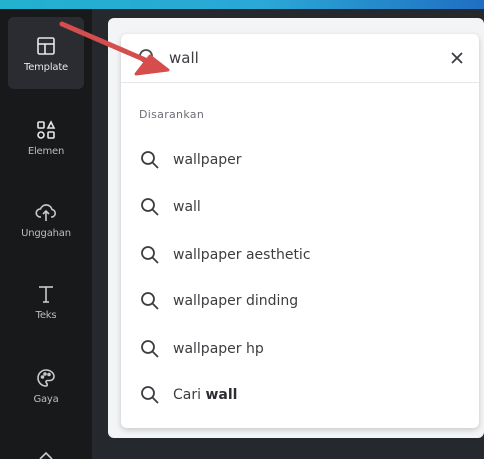 The image size is (484, 459). I want to click on sidebar-item-text: Teks, so click(46, 301).